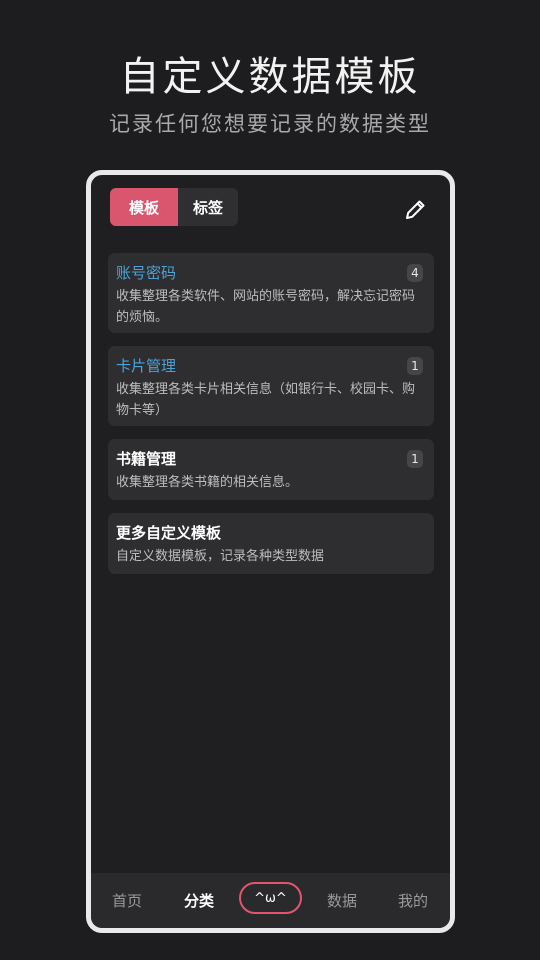  What do you see at coordinates (169, 533) in the screenshot?
I see `card-title: 更多自定义模板` at bounding box center [169, 533].